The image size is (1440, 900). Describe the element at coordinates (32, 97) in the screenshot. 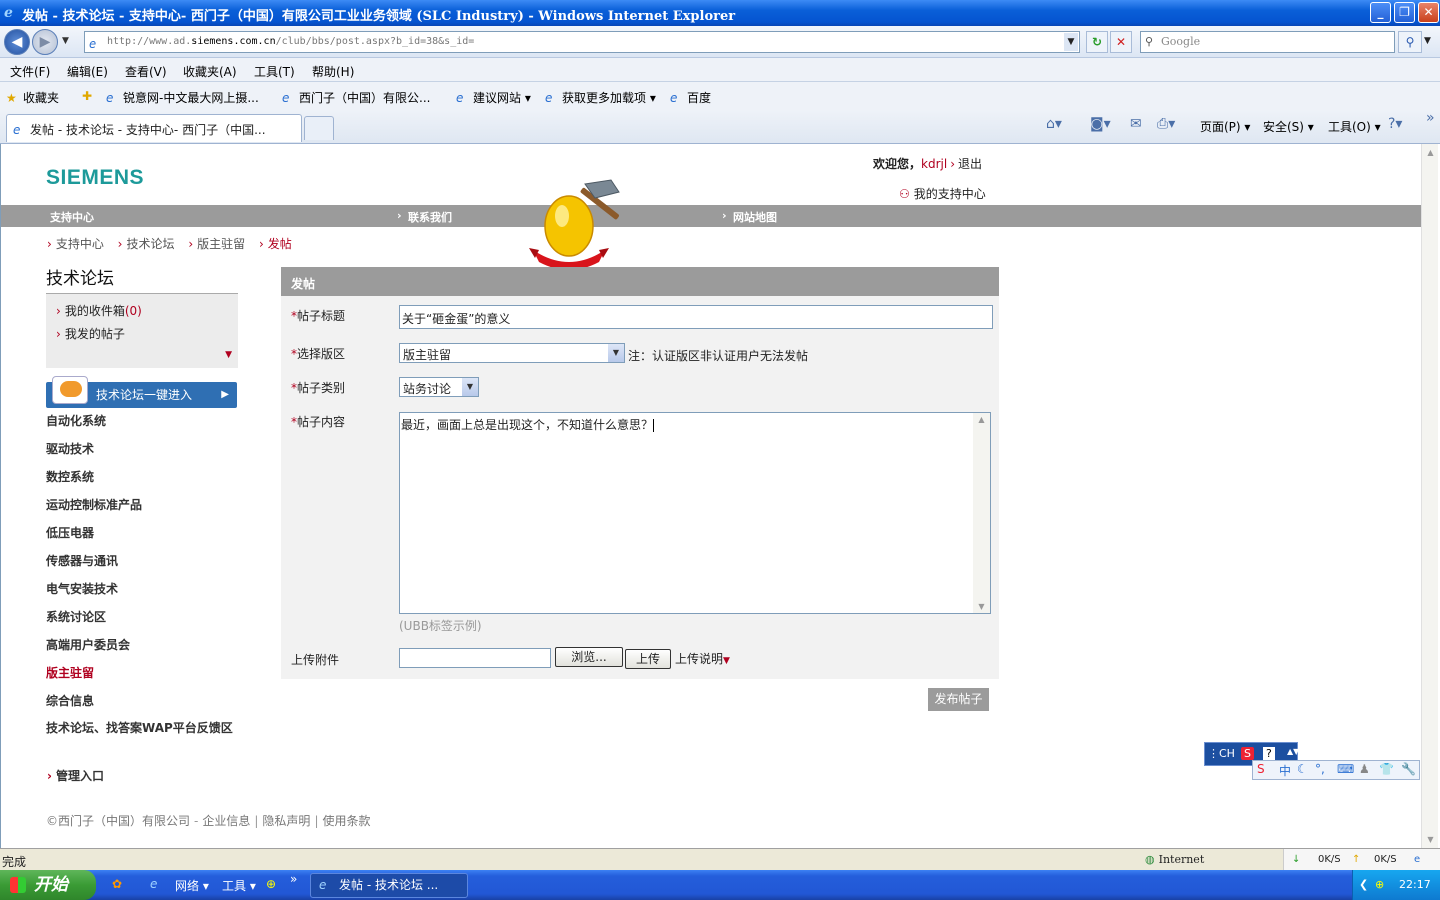

I see `favorites-button: ★ 收藏夹` at that location.